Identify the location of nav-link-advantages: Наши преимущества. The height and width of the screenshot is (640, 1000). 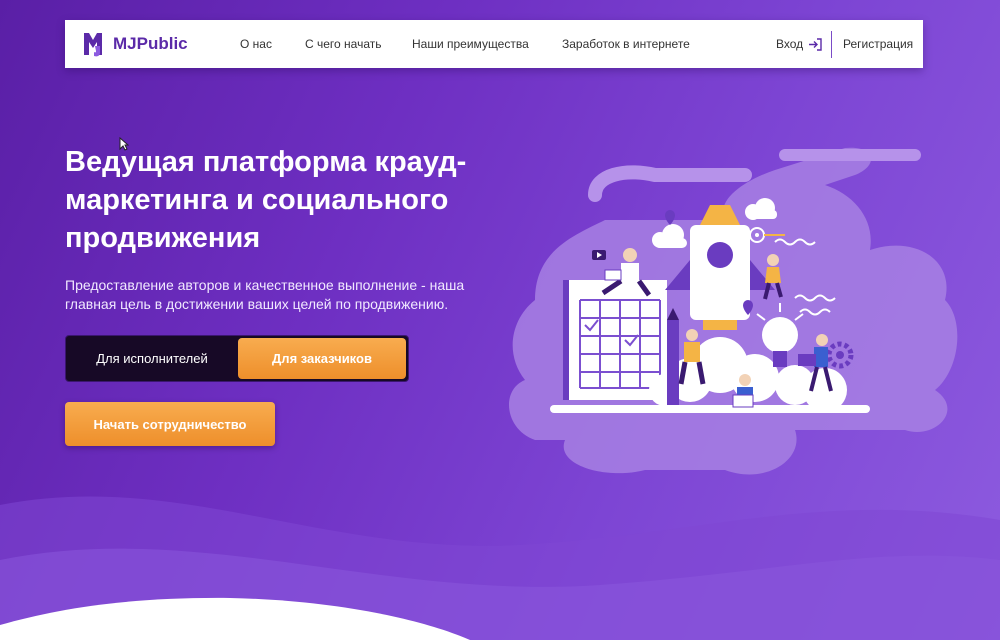
(470, 44).